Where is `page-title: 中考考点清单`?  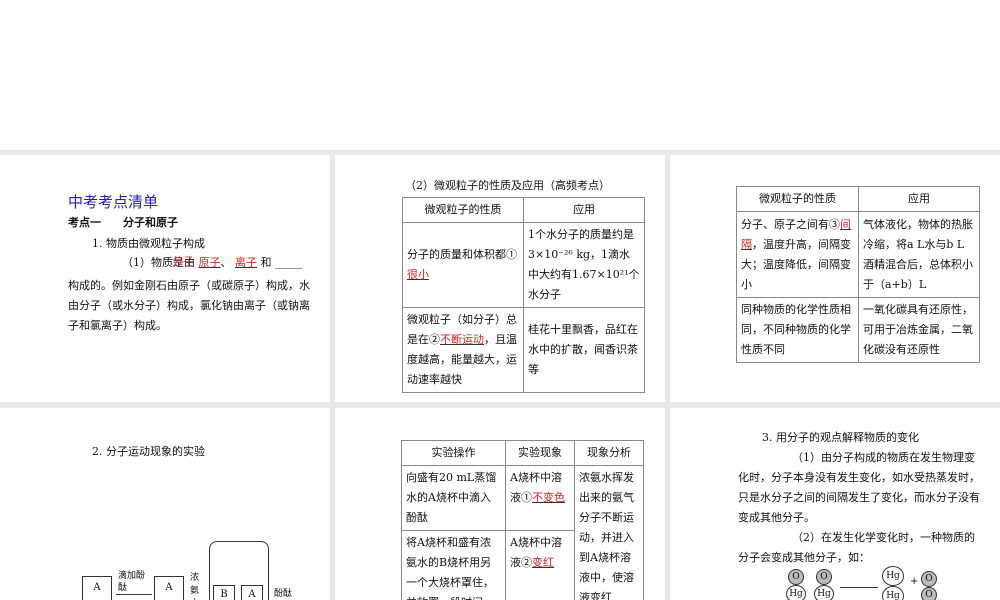
page-title: 中考考点清单 is located at coordinates (113, 202).